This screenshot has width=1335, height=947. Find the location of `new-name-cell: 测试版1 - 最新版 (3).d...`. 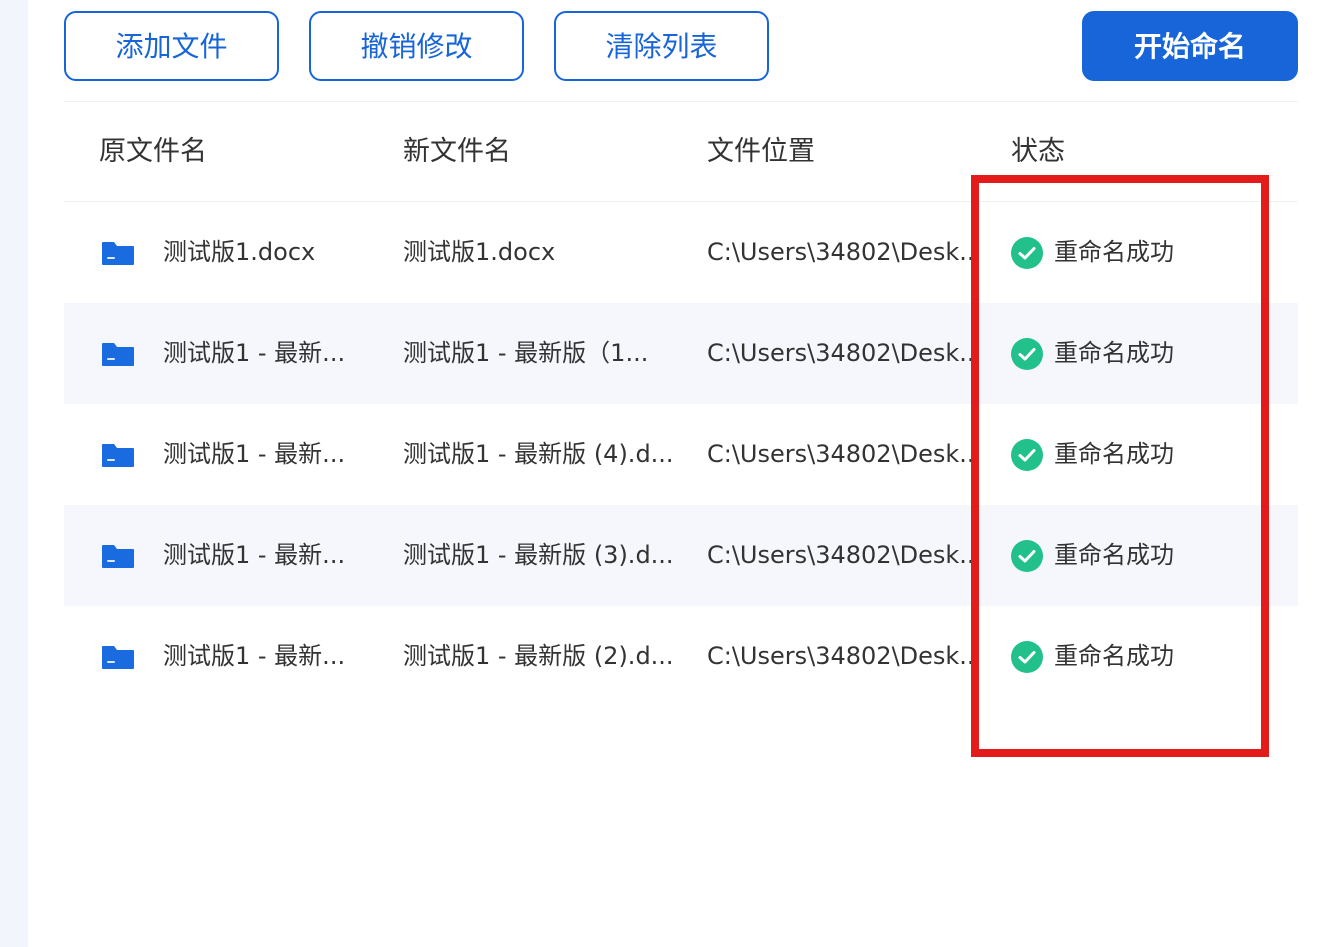

new-name-cell: 测试版1 - 最新版 (3).d... is located at coordinates (538, 555).